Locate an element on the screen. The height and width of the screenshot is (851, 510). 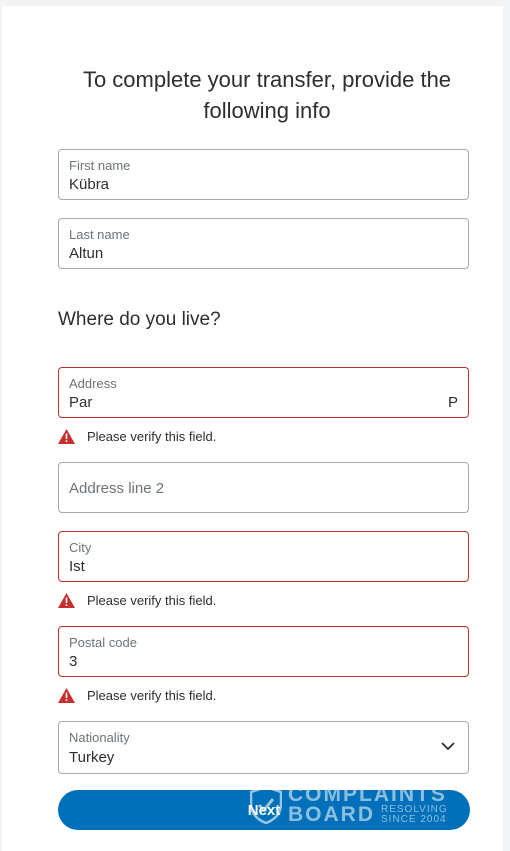
address-label: Address is located at coordinates (93, 383).